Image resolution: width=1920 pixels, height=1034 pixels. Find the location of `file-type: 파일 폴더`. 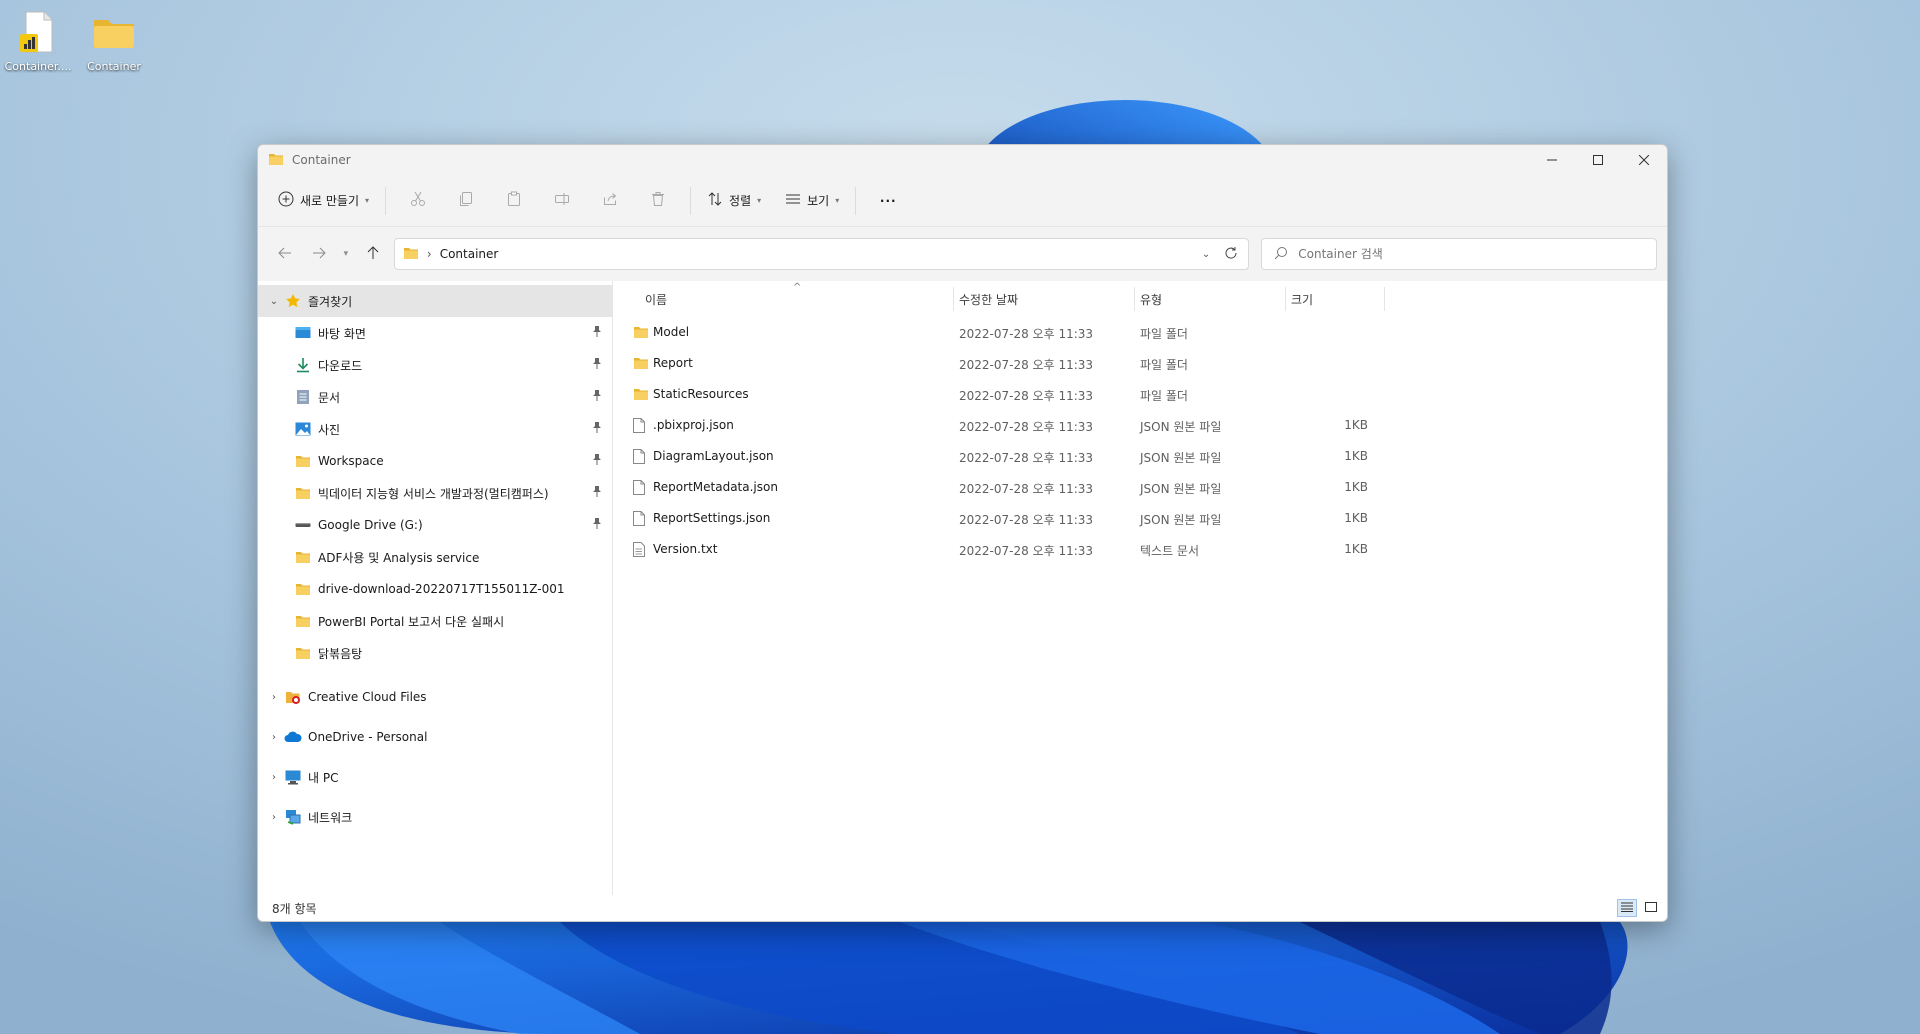

file-type: 파일 폴더 is located at coordinates (1164, 365).